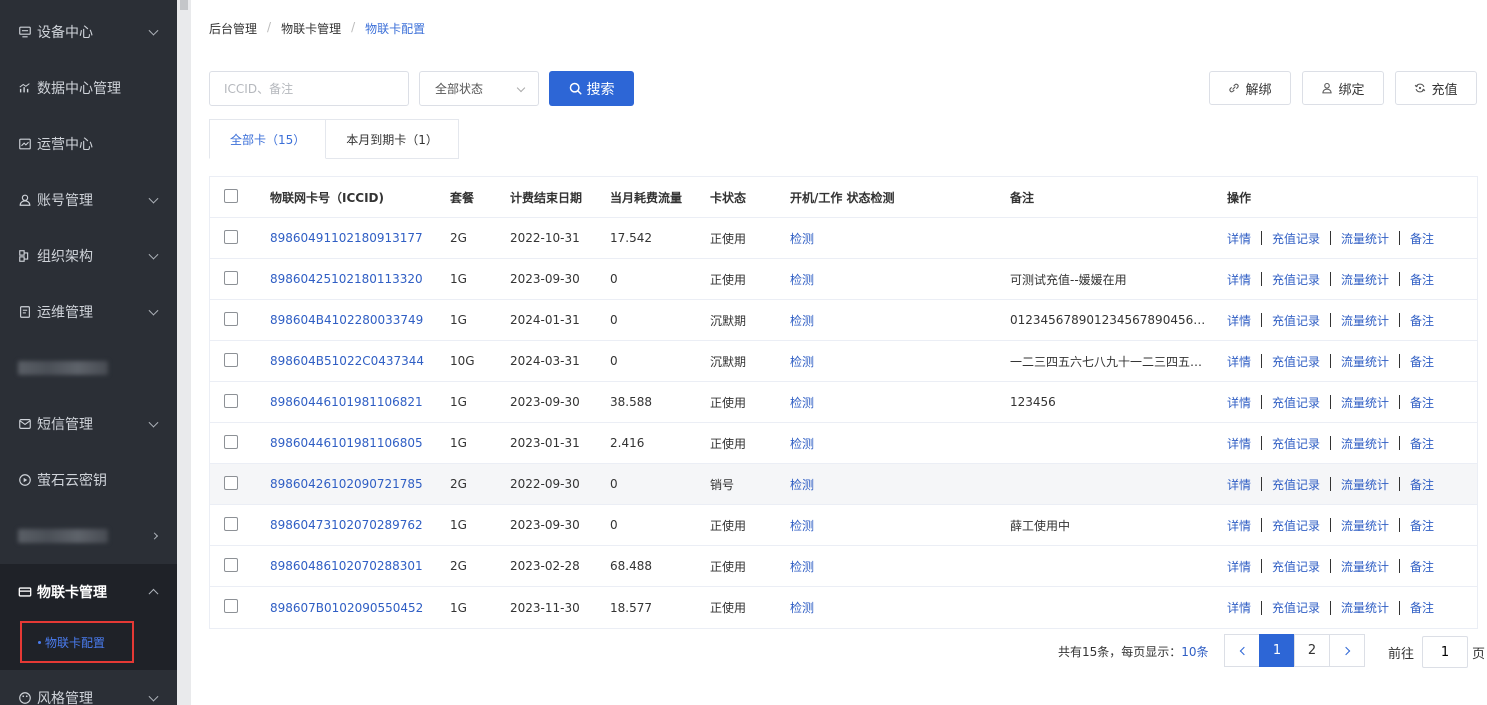 This screenshot has height=705, width=1487. Describe the element at coordinates (346, 320) in the screenshot. I see `iccid-link: 898604B4102280033749` at that location.